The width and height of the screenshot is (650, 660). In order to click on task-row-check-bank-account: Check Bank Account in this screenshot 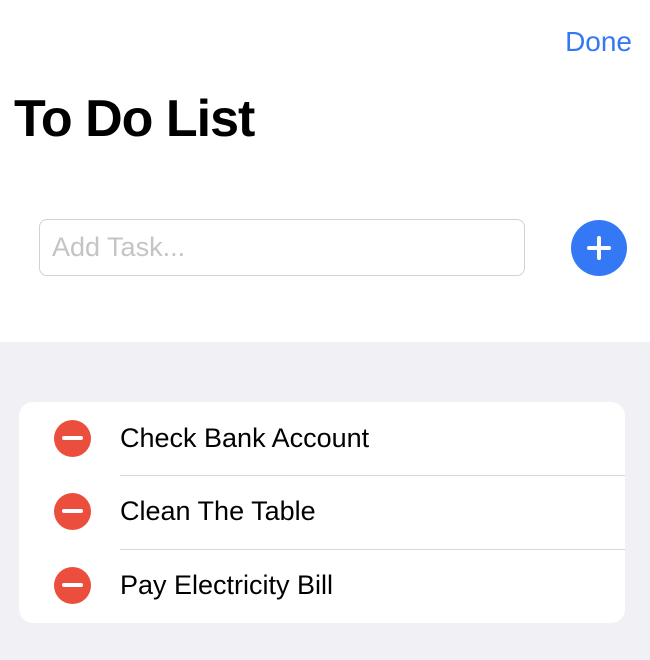, I will do `click(322, 438)`.